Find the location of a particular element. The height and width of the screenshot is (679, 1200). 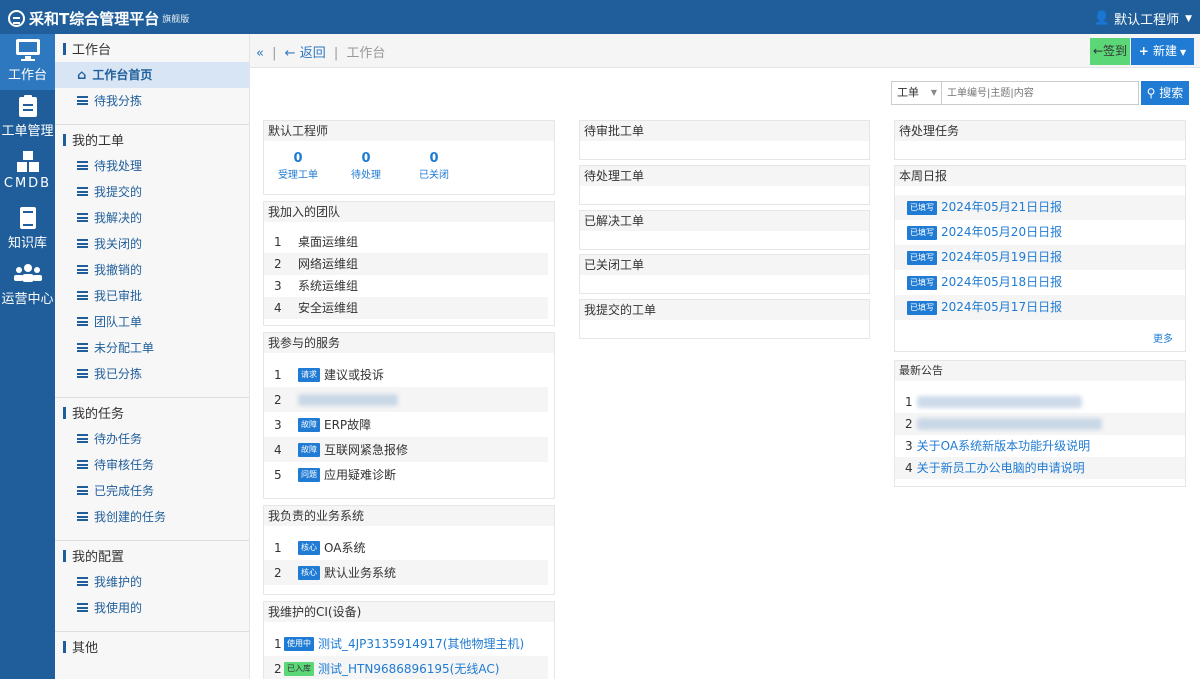

sidebar-item: 团队工单 is located at coordinates (152, 322).